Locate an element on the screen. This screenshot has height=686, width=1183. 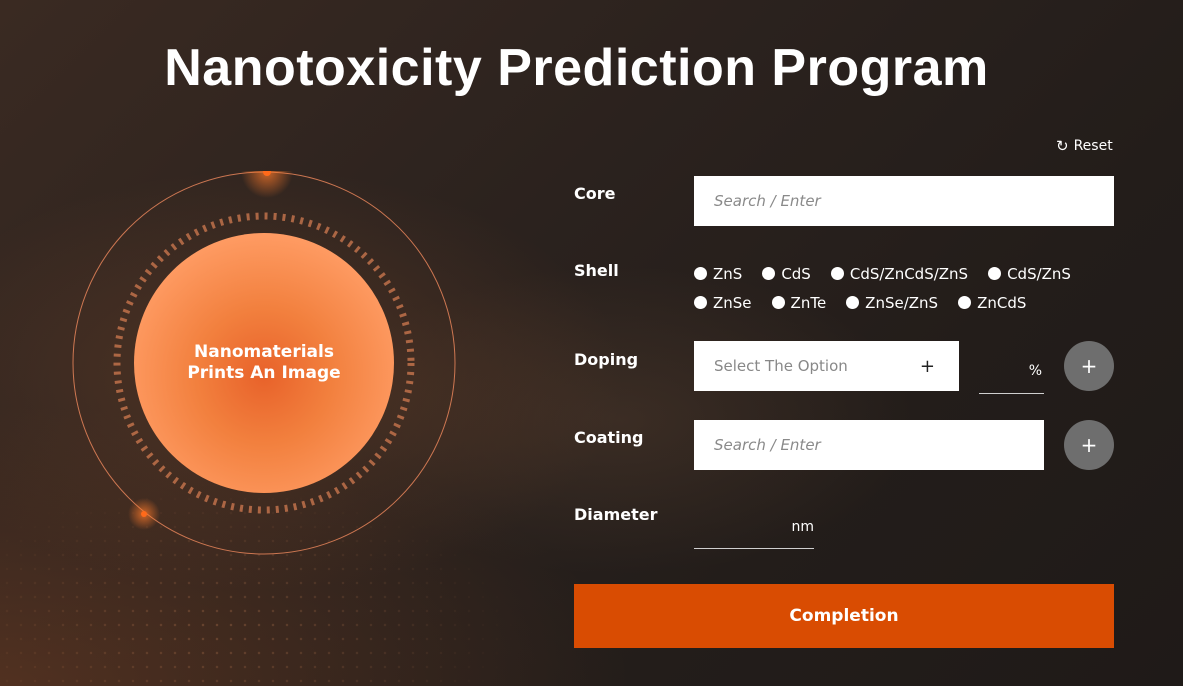
reset-label: Reset is located at coordinates (1093, 146).